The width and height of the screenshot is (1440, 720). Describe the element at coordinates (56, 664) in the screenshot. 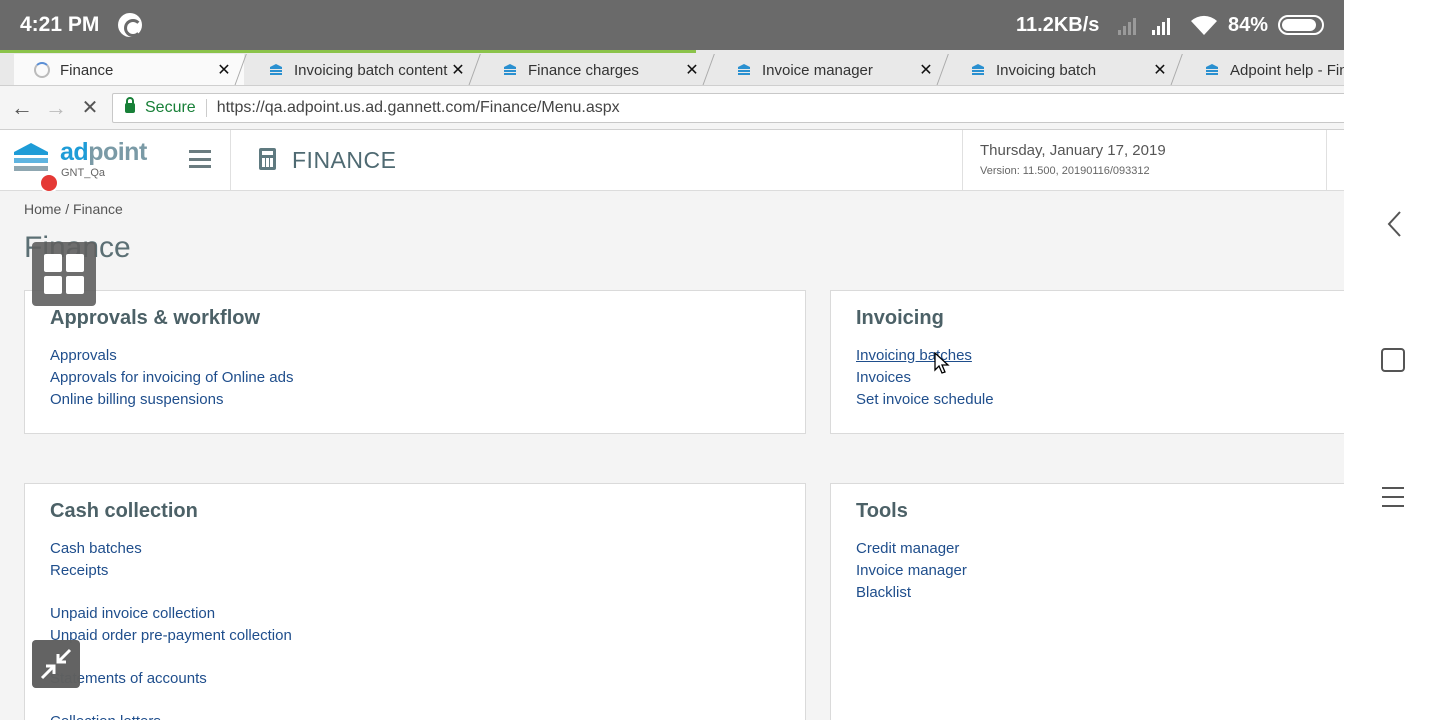

I see `collapse-arrows-icon` at that location.